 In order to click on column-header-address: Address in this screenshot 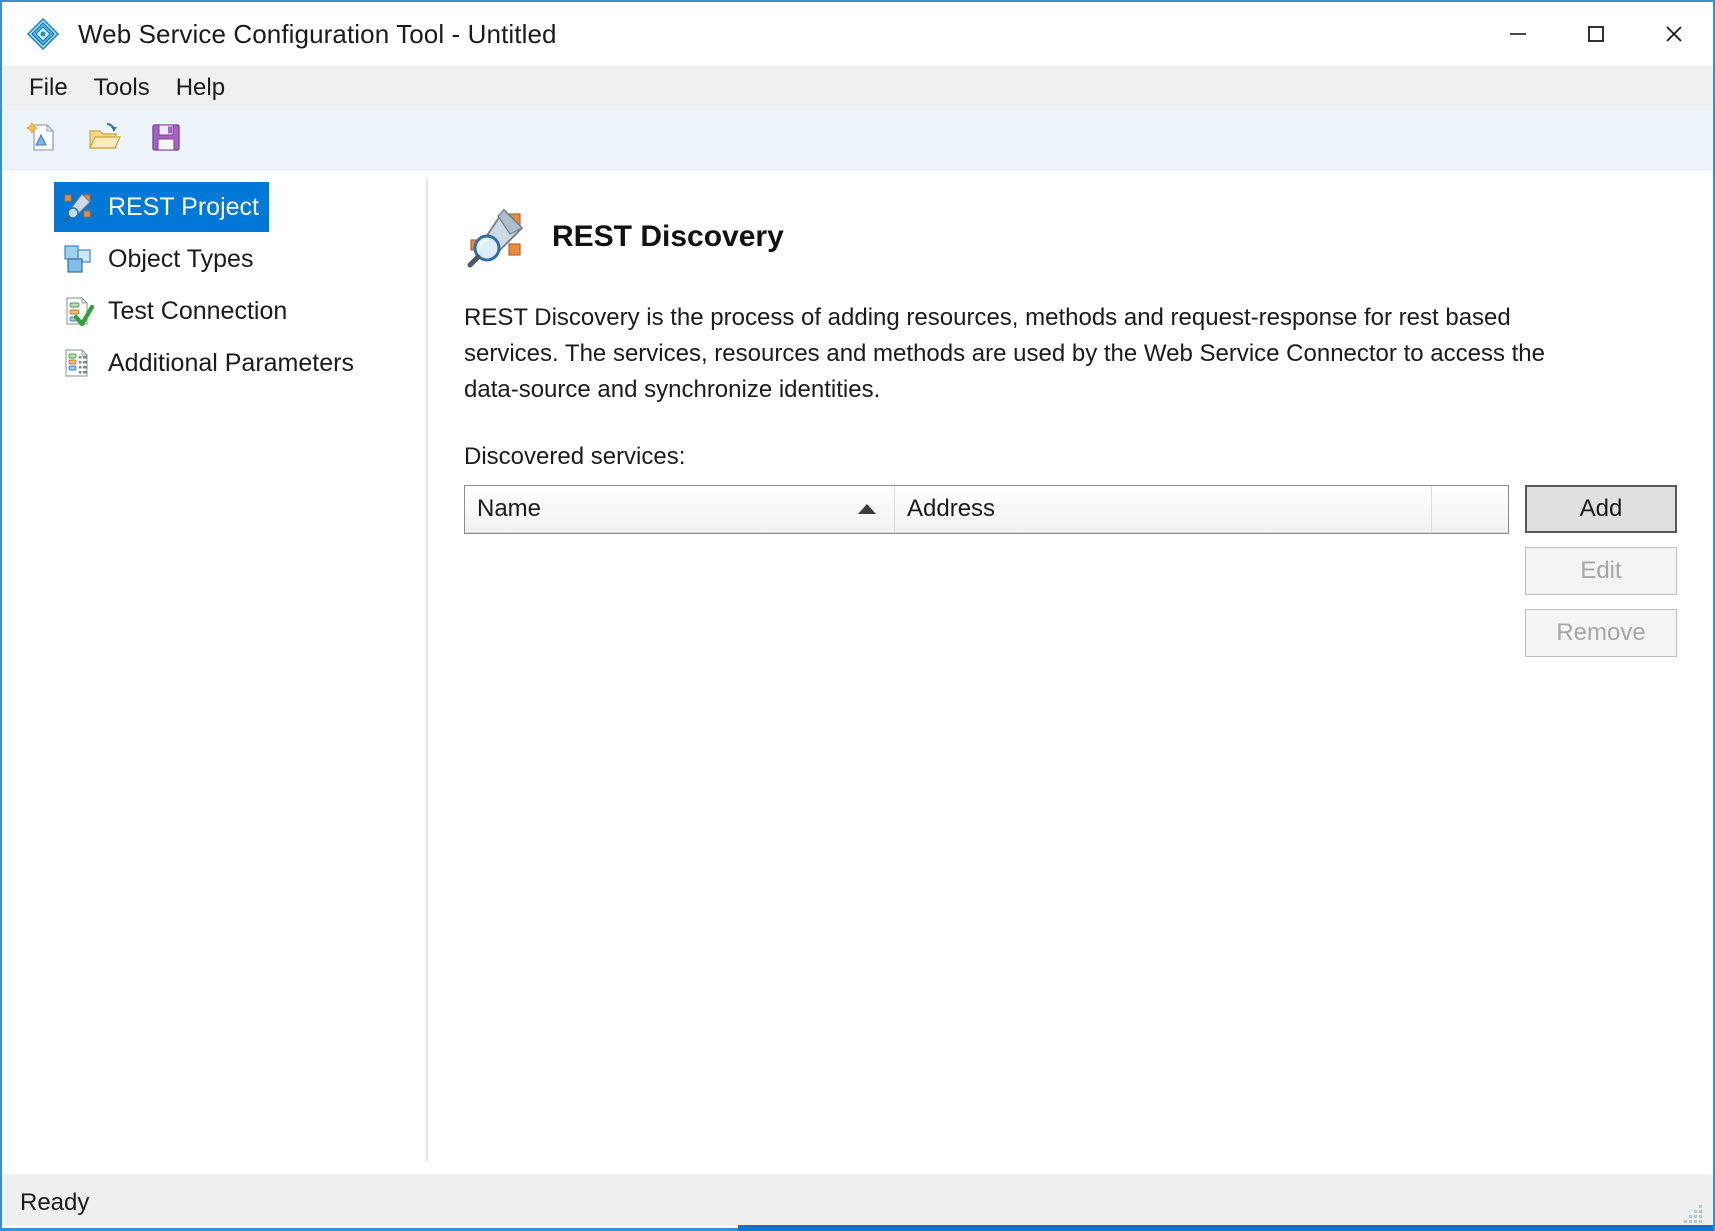, I will do `click(1163, 509)`.